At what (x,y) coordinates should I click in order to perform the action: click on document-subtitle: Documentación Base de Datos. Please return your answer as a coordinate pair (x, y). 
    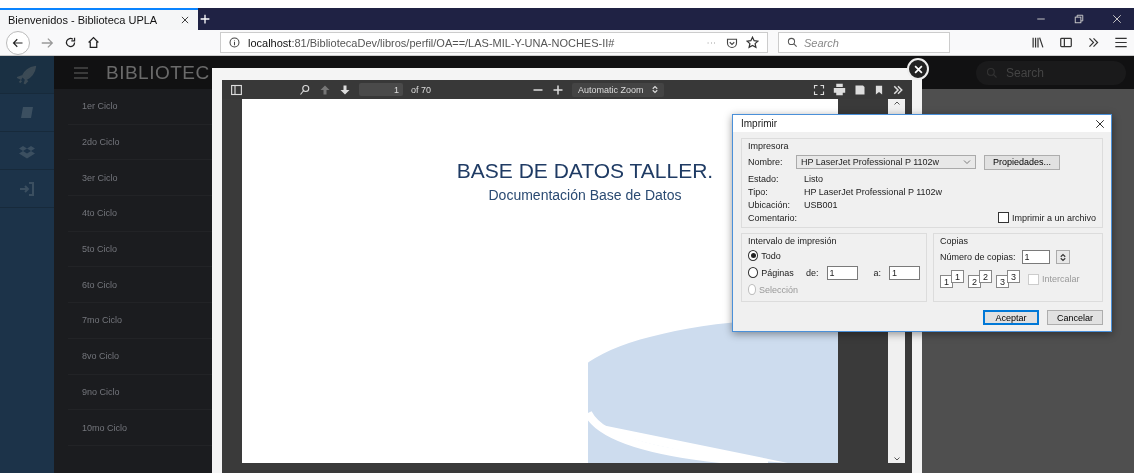
    Looking at the image, I should click on (585, 195).